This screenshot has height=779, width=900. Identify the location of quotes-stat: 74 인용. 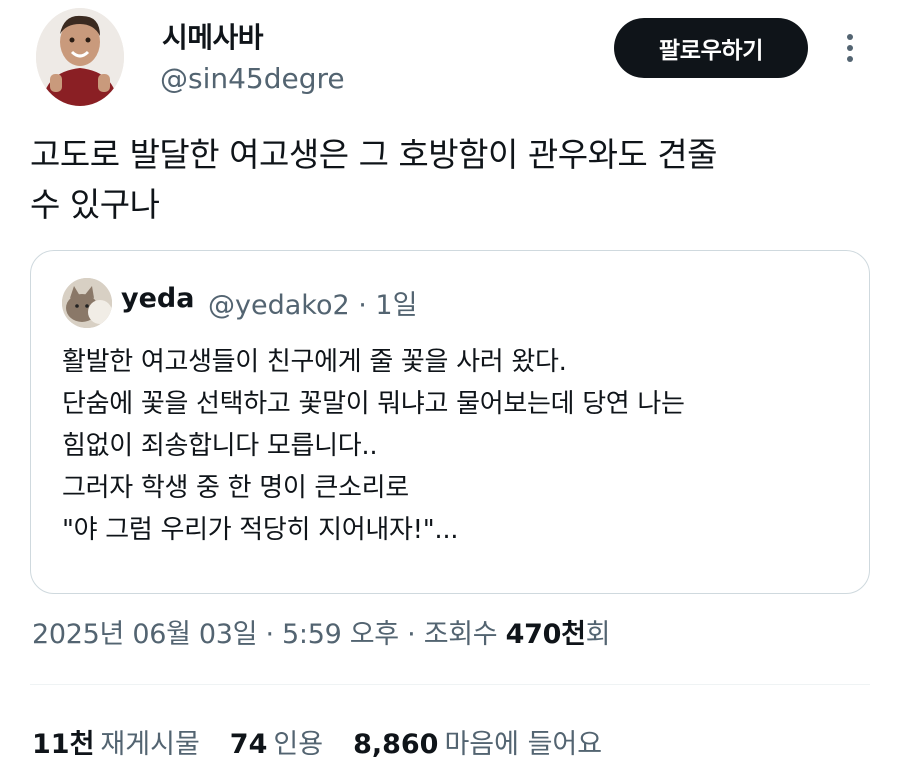
(276, 741).